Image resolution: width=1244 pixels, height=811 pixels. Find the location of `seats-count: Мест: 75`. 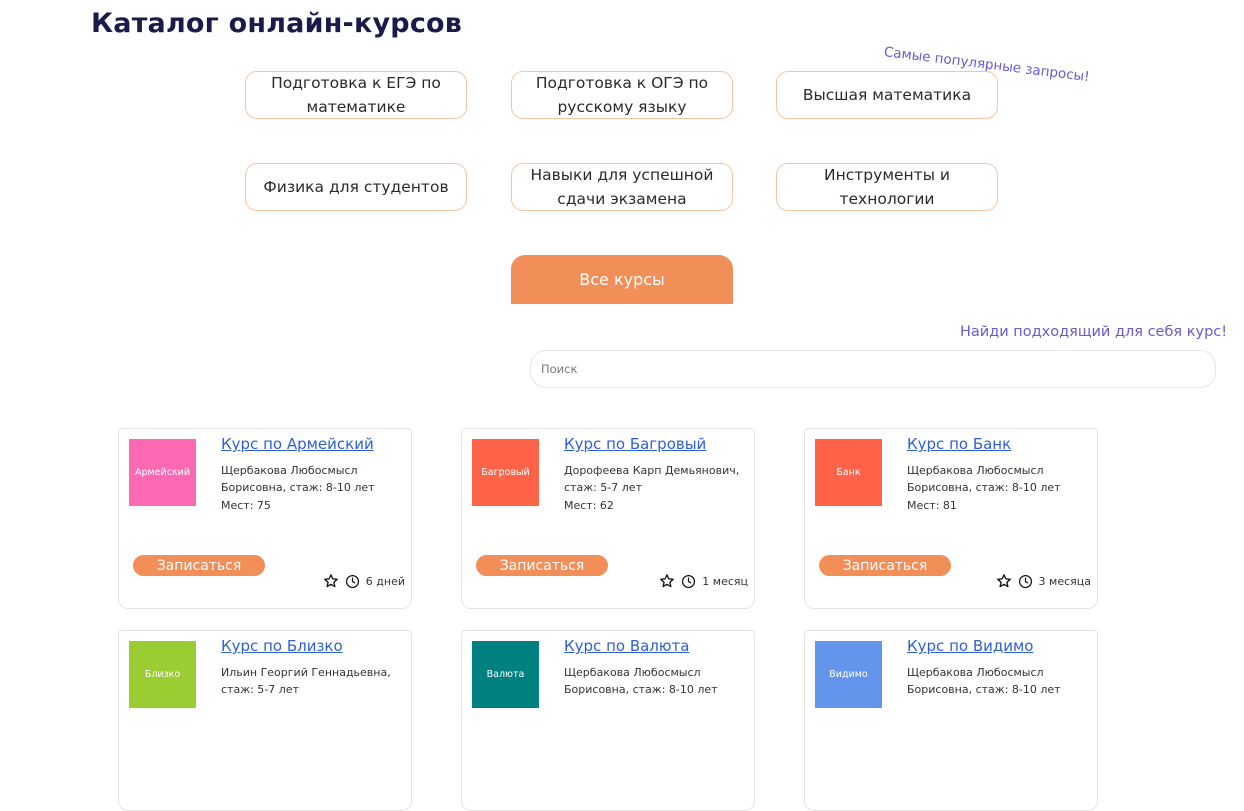

seats-count: Мест: 75 is located at coordinates (246, 505).